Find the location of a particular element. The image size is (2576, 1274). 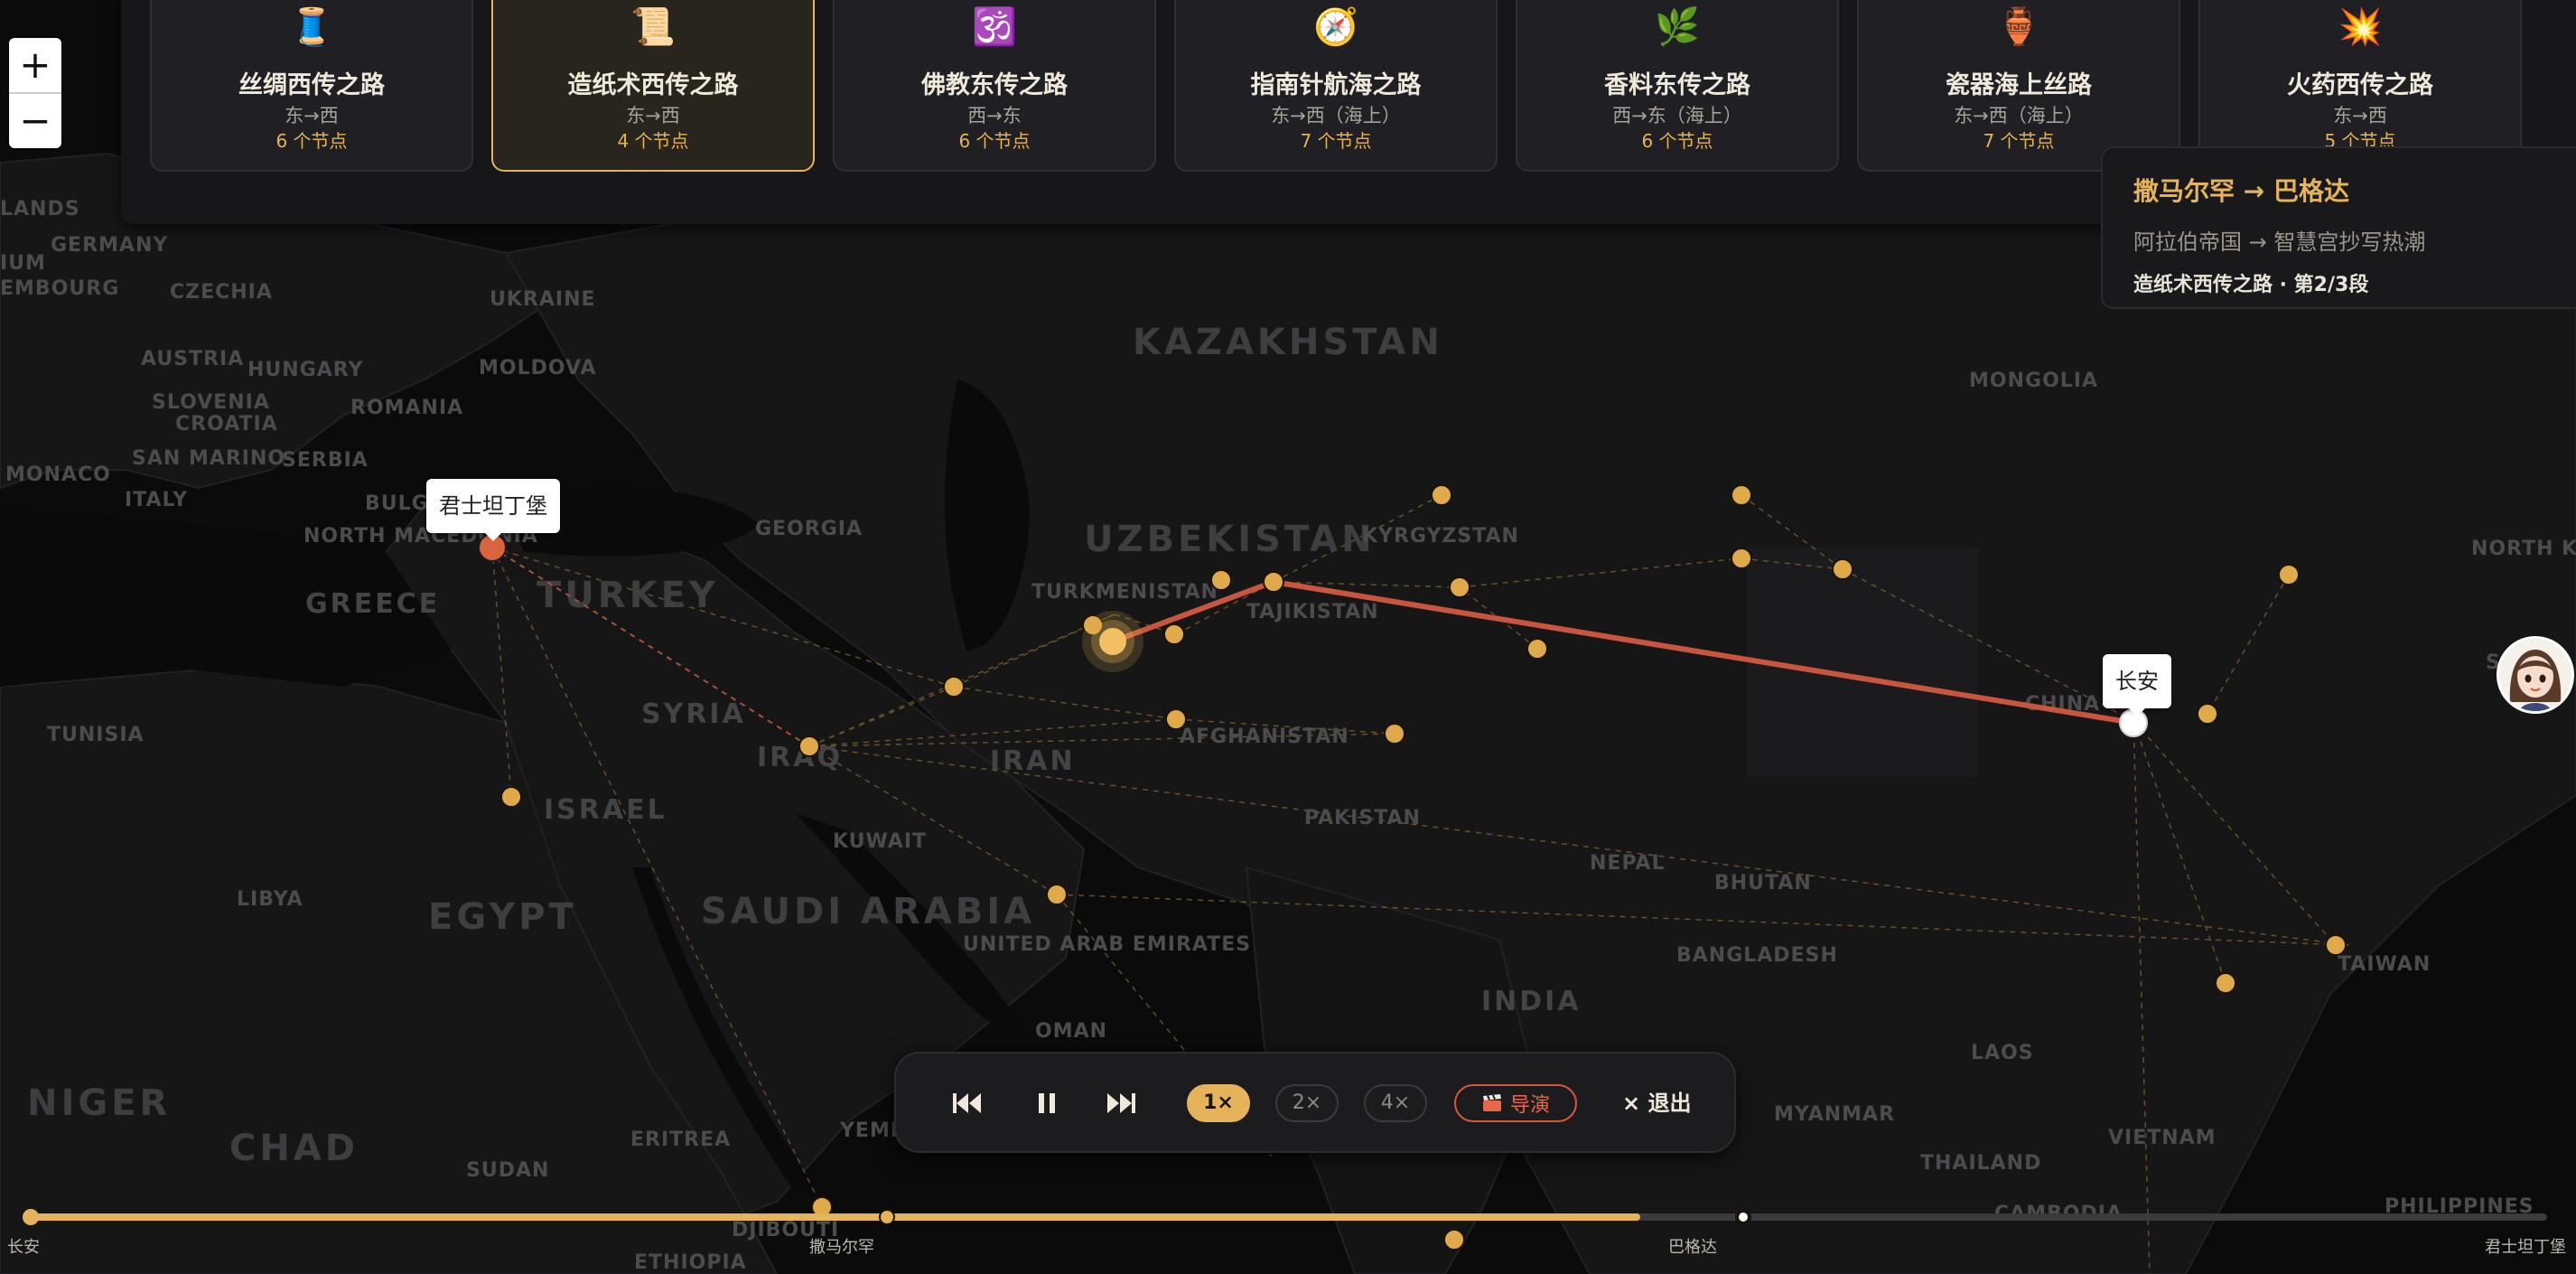

speed-1x-button: 1× is located at coordinates (1218, 1103).